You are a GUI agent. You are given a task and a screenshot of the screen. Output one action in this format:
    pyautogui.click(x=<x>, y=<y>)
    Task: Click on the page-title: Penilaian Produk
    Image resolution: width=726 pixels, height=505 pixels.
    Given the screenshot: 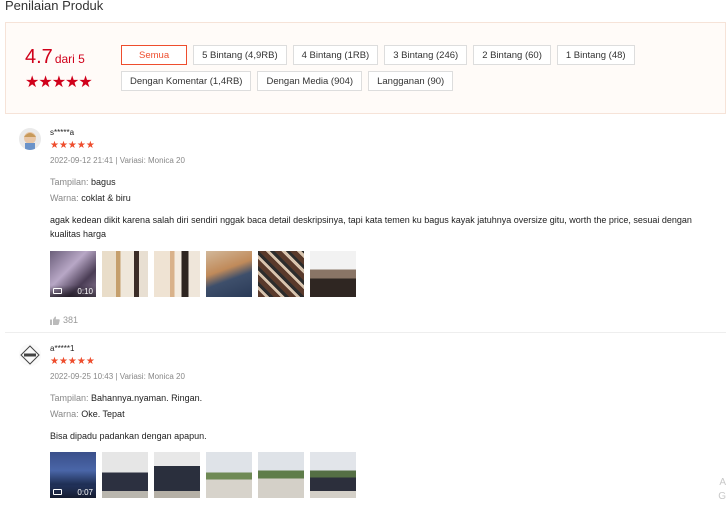 What is the action you would take?
    pyautogui.click(x=54, y=6)
    